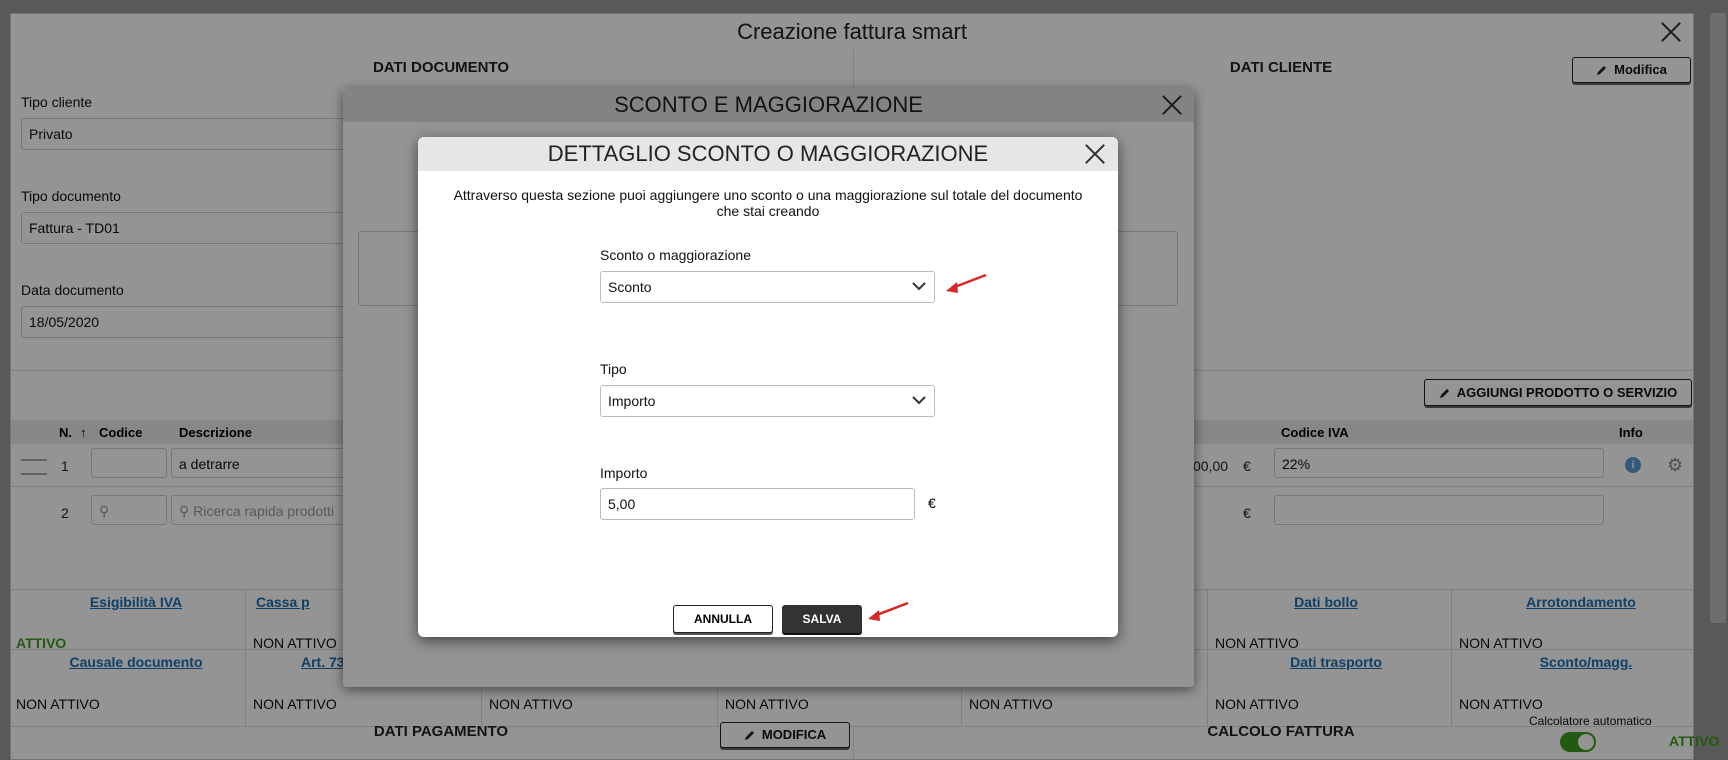  What do you see at coordinates (632, 401) in the screenshot?
I see `tipo-value: Importo` at bounding box center [632, 401].